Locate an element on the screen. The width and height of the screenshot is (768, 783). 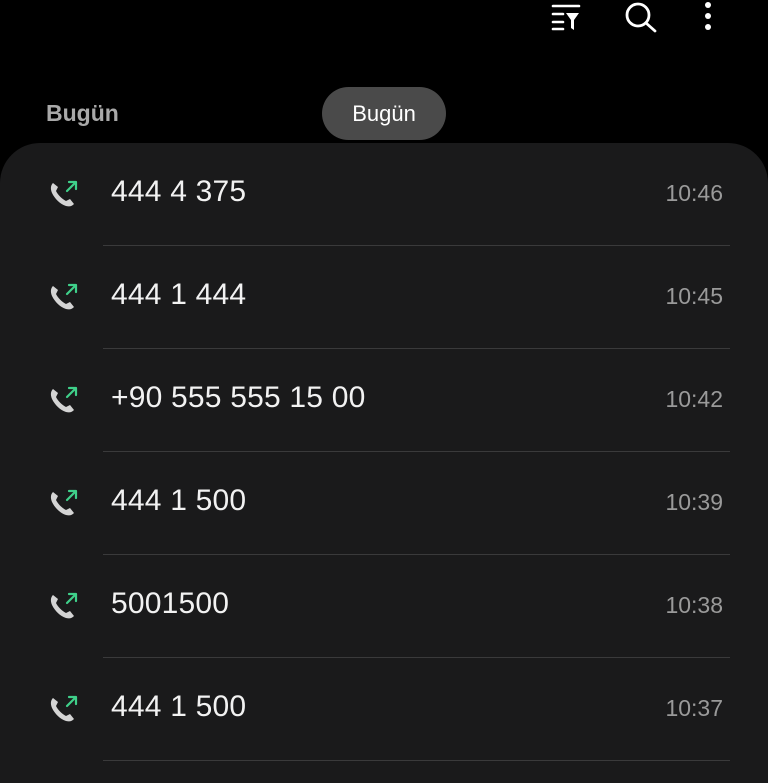
call-row: +90 555 555 15 00 10:42 is located at coordinates (384, 400).